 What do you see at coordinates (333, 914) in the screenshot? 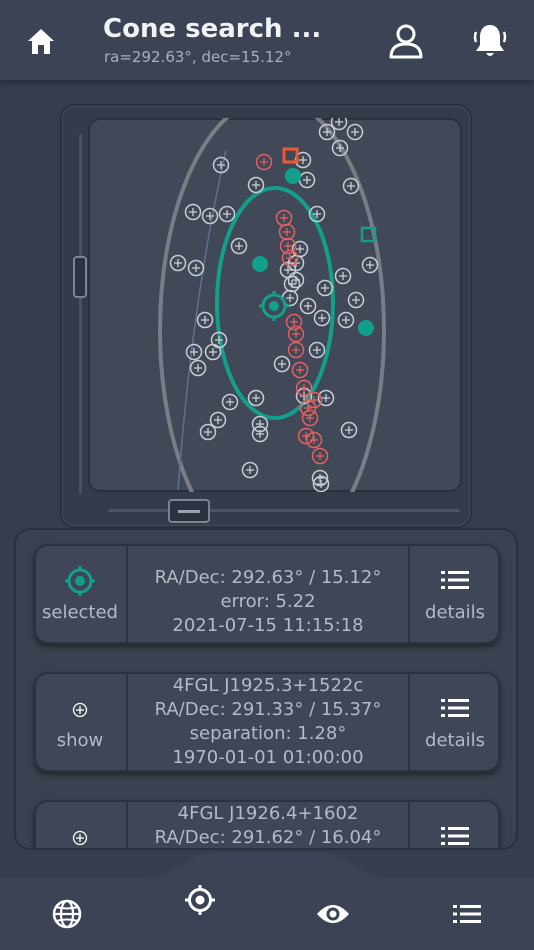
I see `eye-icon` at bounding box center [333, 914].